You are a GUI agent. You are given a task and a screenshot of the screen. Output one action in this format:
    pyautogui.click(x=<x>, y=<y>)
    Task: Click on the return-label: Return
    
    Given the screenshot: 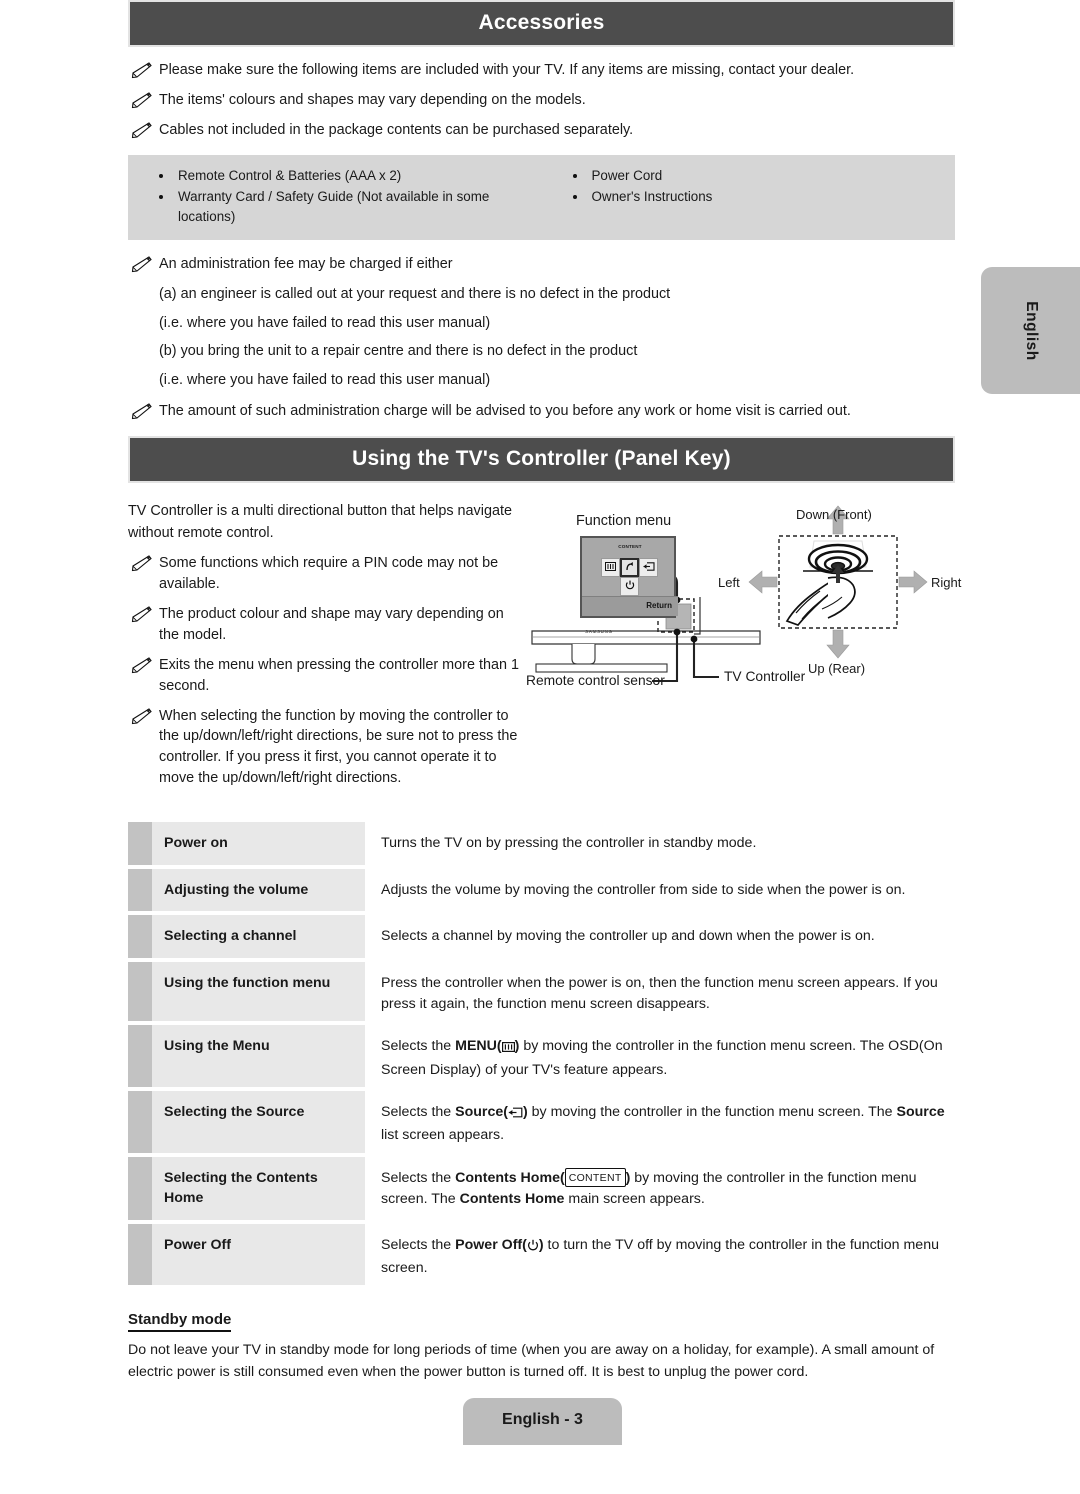 What is the action you would take?
    pyautogui.click(x=659, y=606)
    